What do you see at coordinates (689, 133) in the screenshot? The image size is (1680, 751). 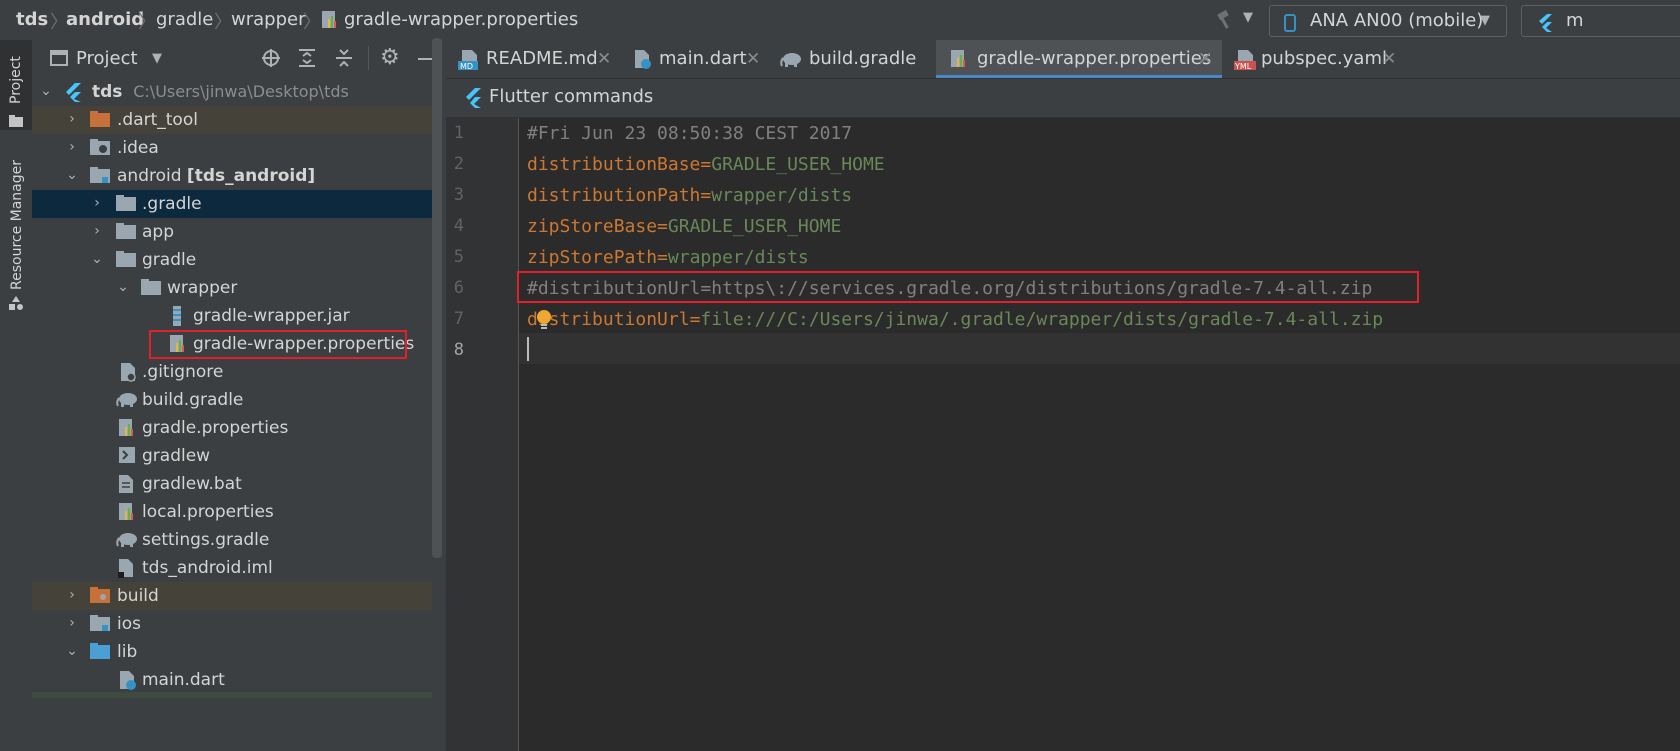 I see `code-line-1: #Fri Jun 23 08:50:38 CEST 2017` at bounding box center [689, 133].